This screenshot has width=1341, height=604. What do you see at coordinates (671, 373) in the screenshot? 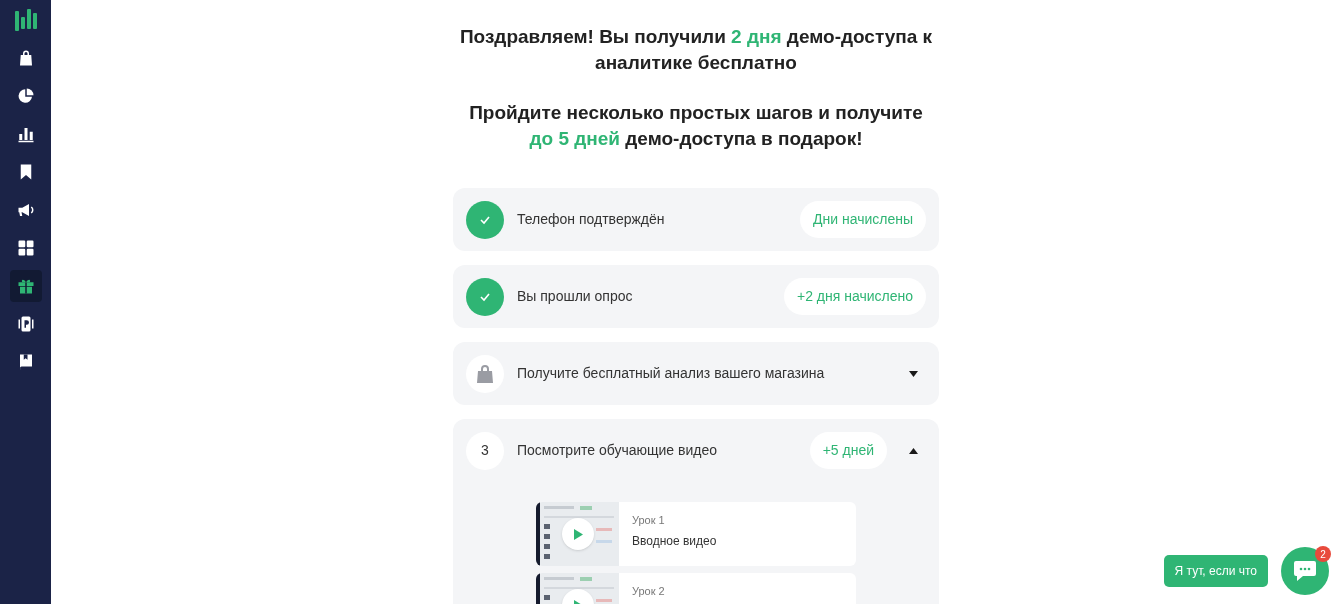
I see `step-title: Получите бесплатный анализ вашего магазина` at bounding box center [671, 373].